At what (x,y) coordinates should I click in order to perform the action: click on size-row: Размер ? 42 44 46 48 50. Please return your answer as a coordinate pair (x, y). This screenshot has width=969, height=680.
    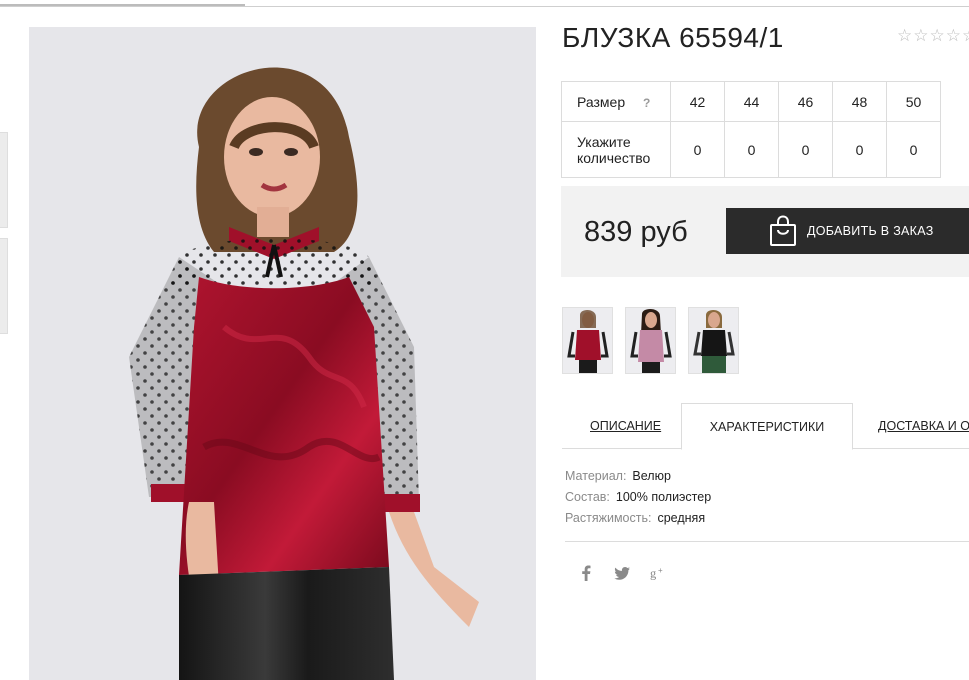
    Looking at the image, I should click on (751, 101).